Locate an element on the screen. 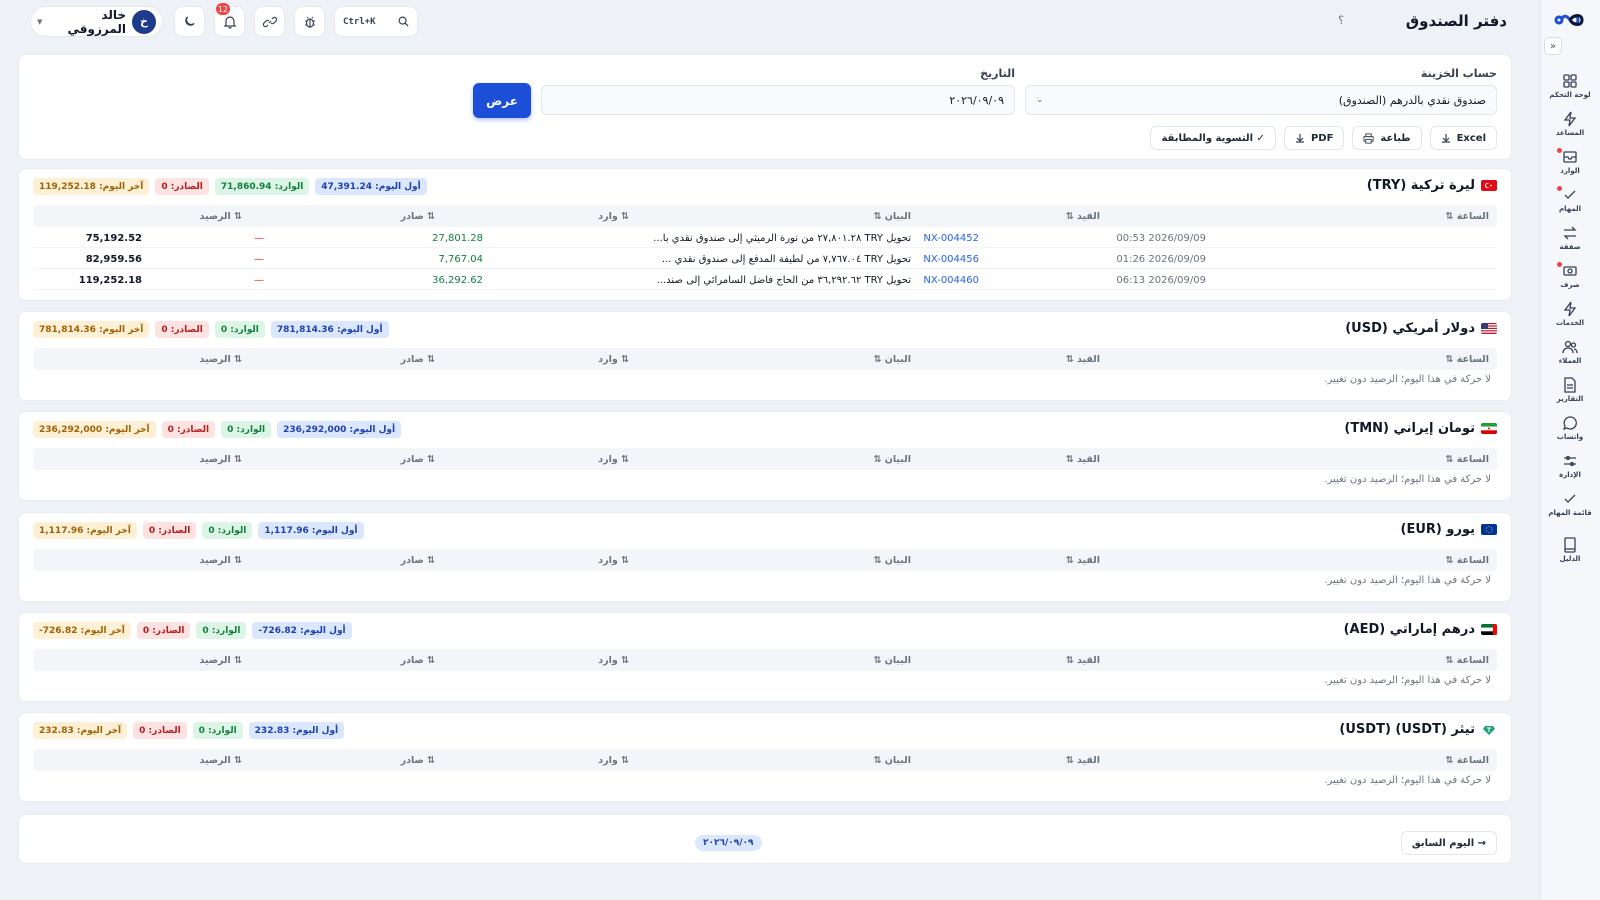 The height and width of the screenshot is (900, 1600). opening-balance-chip: أول اليوم: 236,292,000 is located at coordinates (339, 429).